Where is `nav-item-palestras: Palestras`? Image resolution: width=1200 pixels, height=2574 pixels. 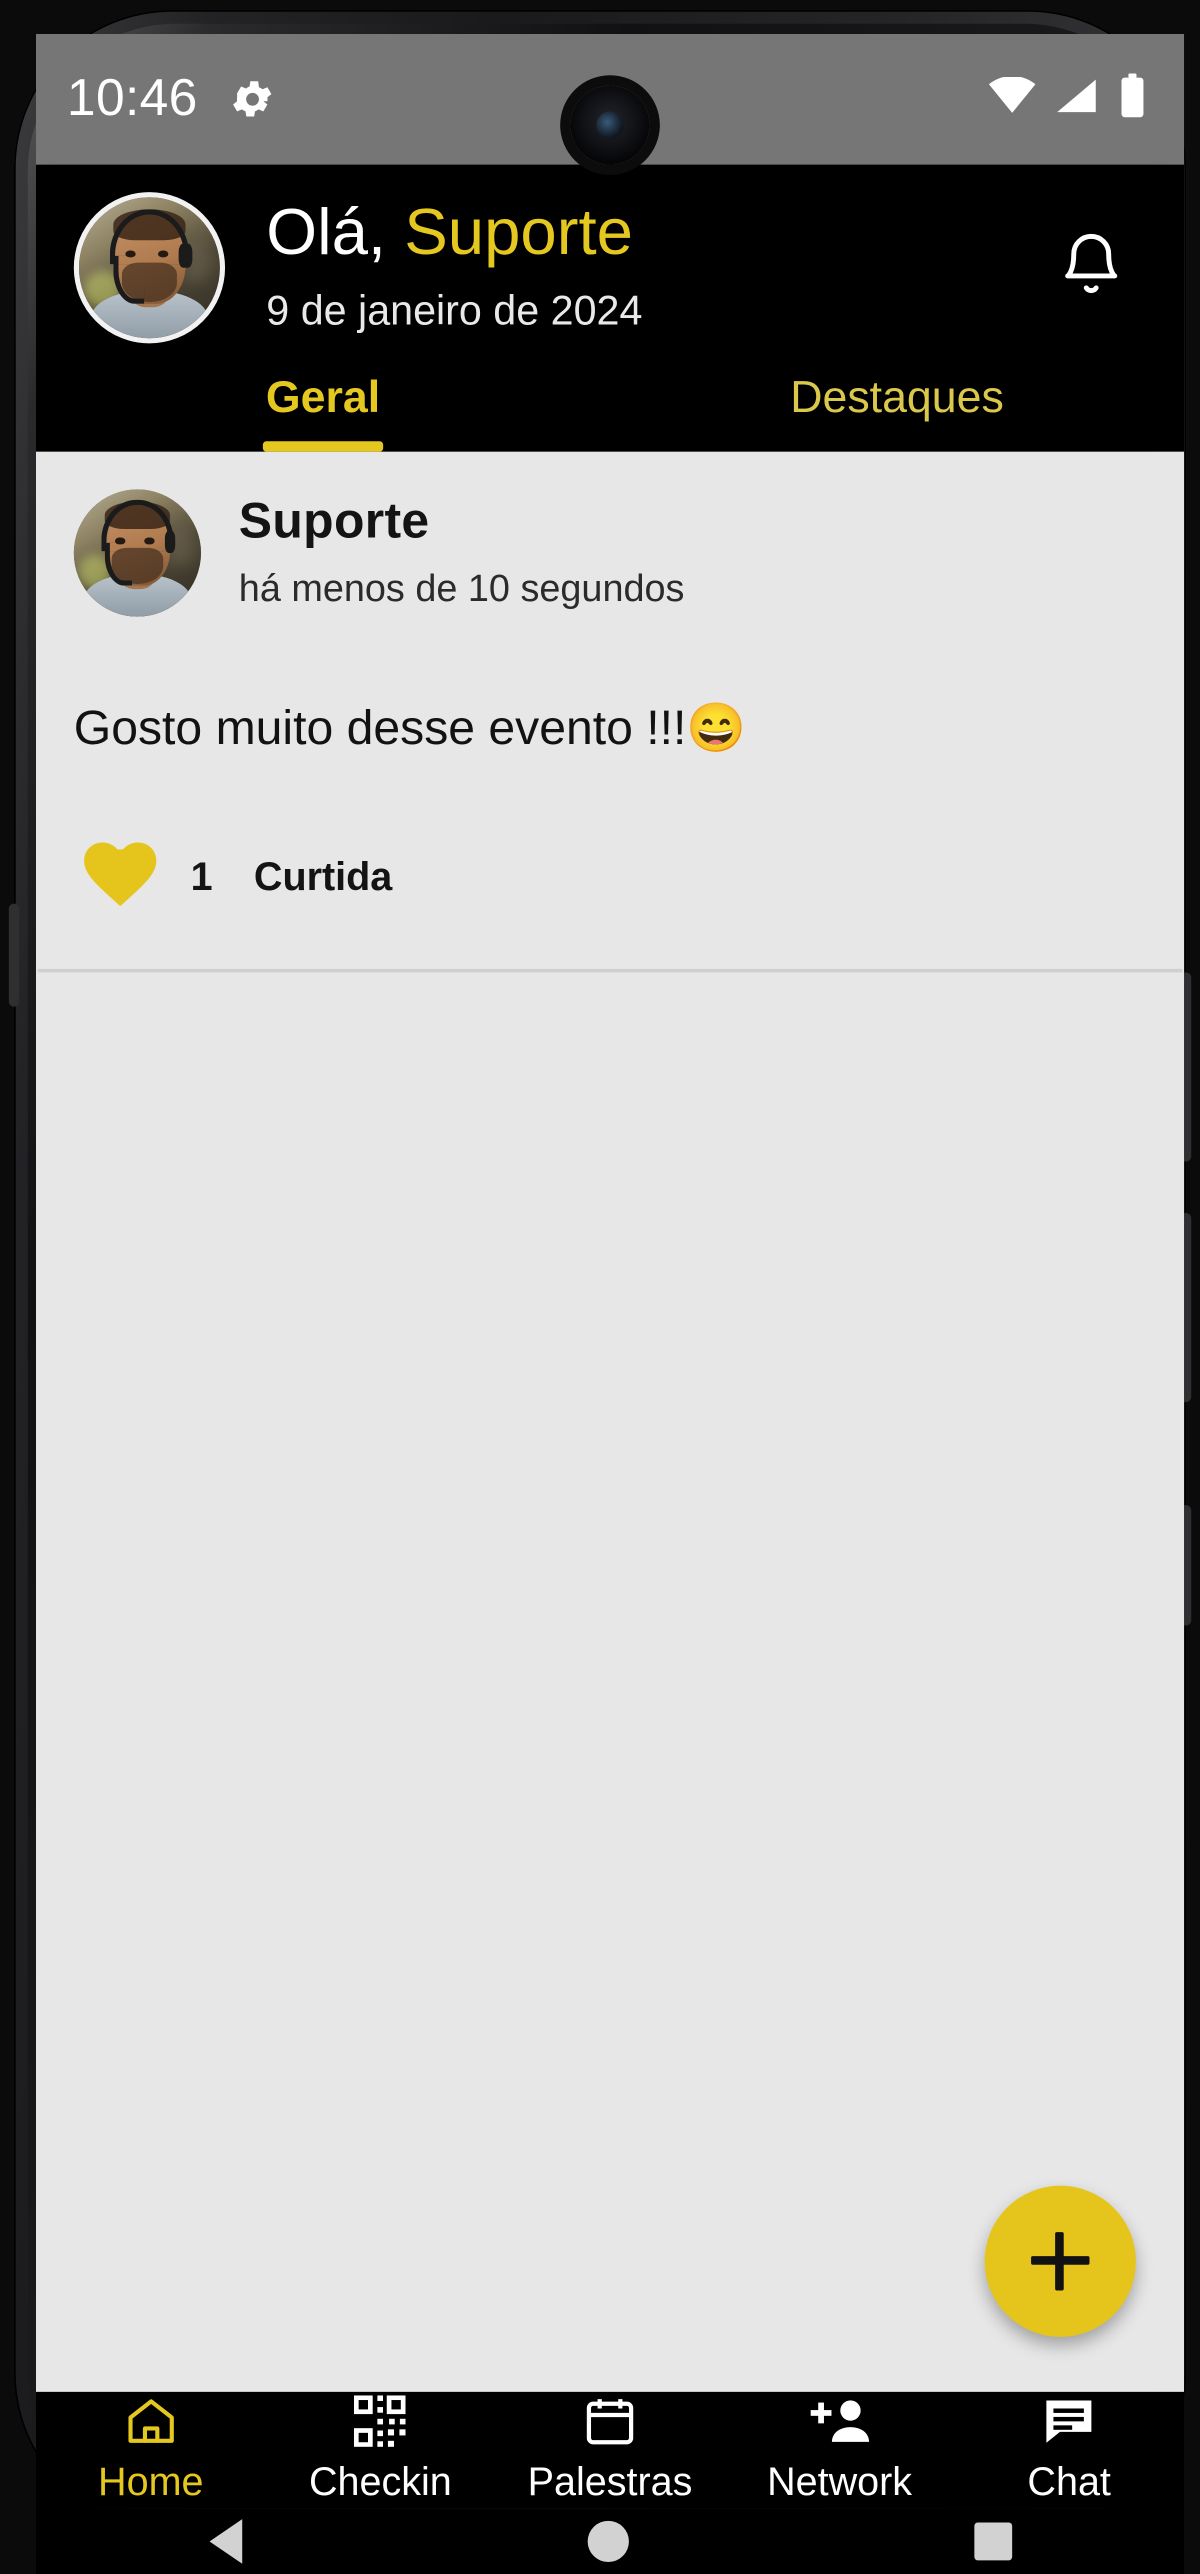
nav-item-palestras: Palestras is located at coordinates (610, 2450).